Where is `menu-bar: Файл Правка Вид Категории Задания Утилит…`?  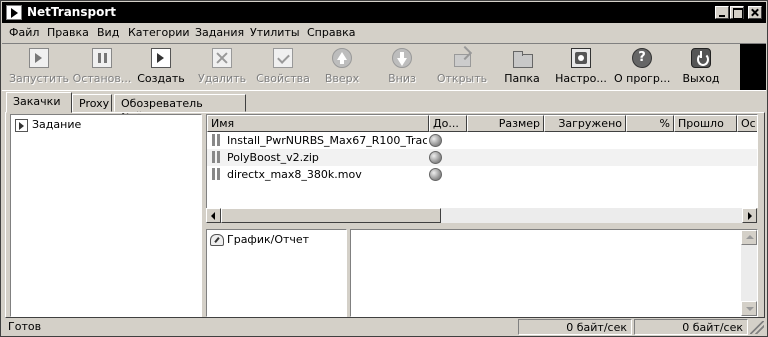 menu-bar: Файл Правка Вид Категории Задания Утилит… is located at coordinates (384, 33).